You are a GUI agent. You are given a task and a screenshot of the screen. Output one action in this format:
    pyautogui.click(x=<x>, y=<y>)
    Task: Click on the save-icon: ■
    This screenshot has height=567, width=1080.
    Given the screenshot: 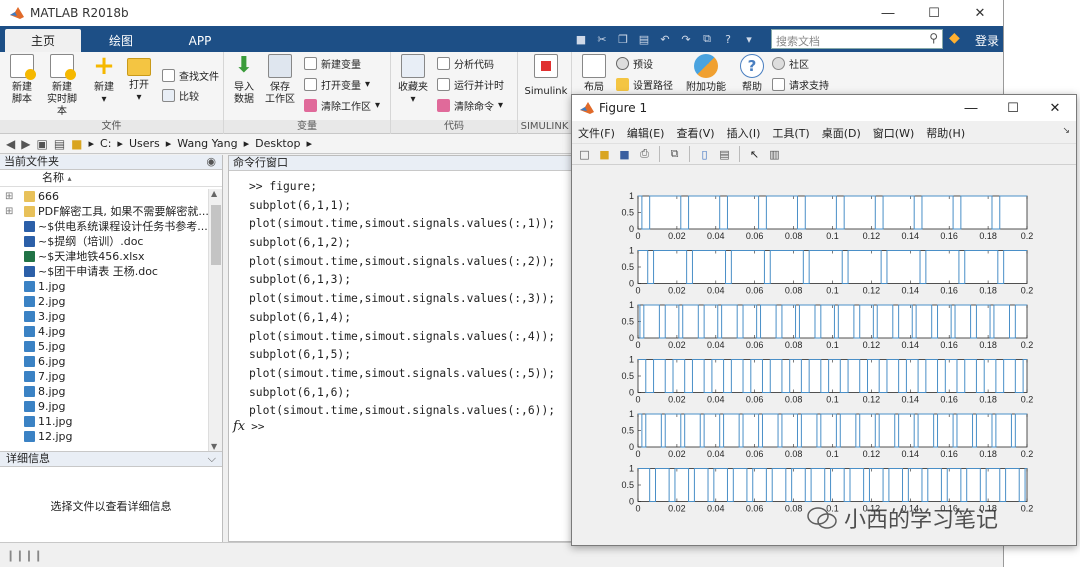 What is the action you would take?
    pyautogui.click(x=581, y=39)
    